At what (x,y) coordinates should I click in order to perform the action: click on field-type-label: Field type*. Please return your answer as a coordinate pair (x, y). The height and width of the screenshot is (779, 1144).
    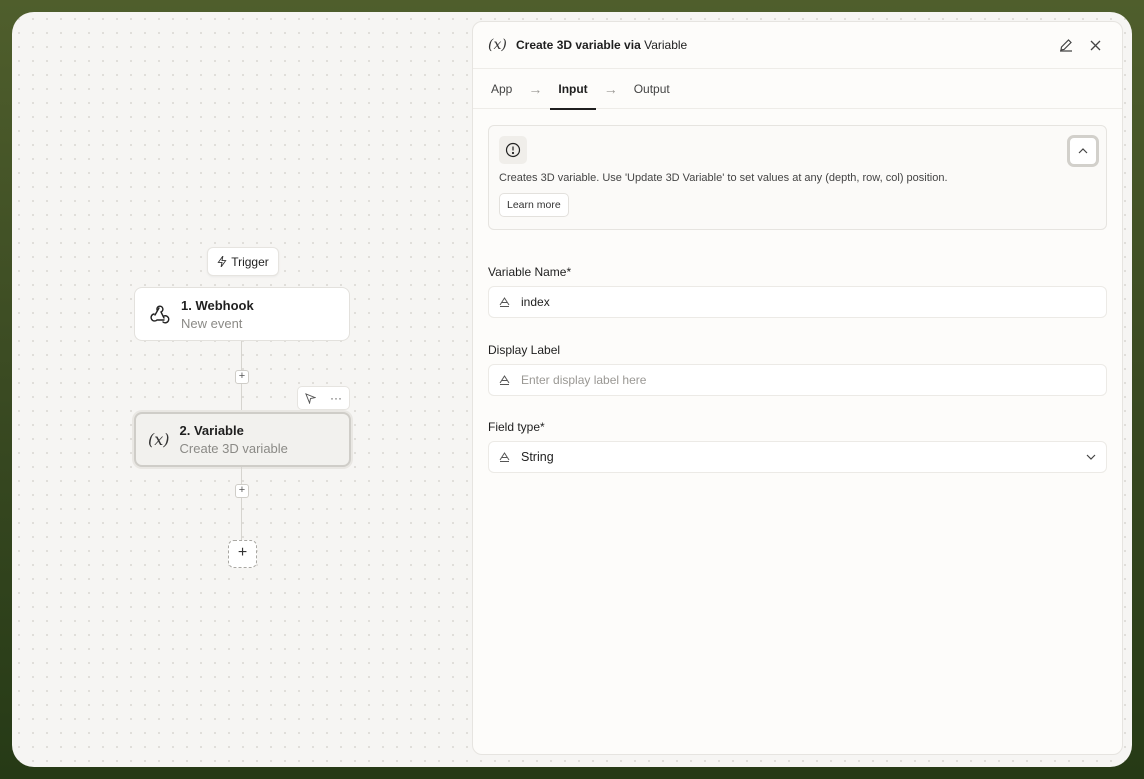
    Looking at the image, I should click on (516, 427).